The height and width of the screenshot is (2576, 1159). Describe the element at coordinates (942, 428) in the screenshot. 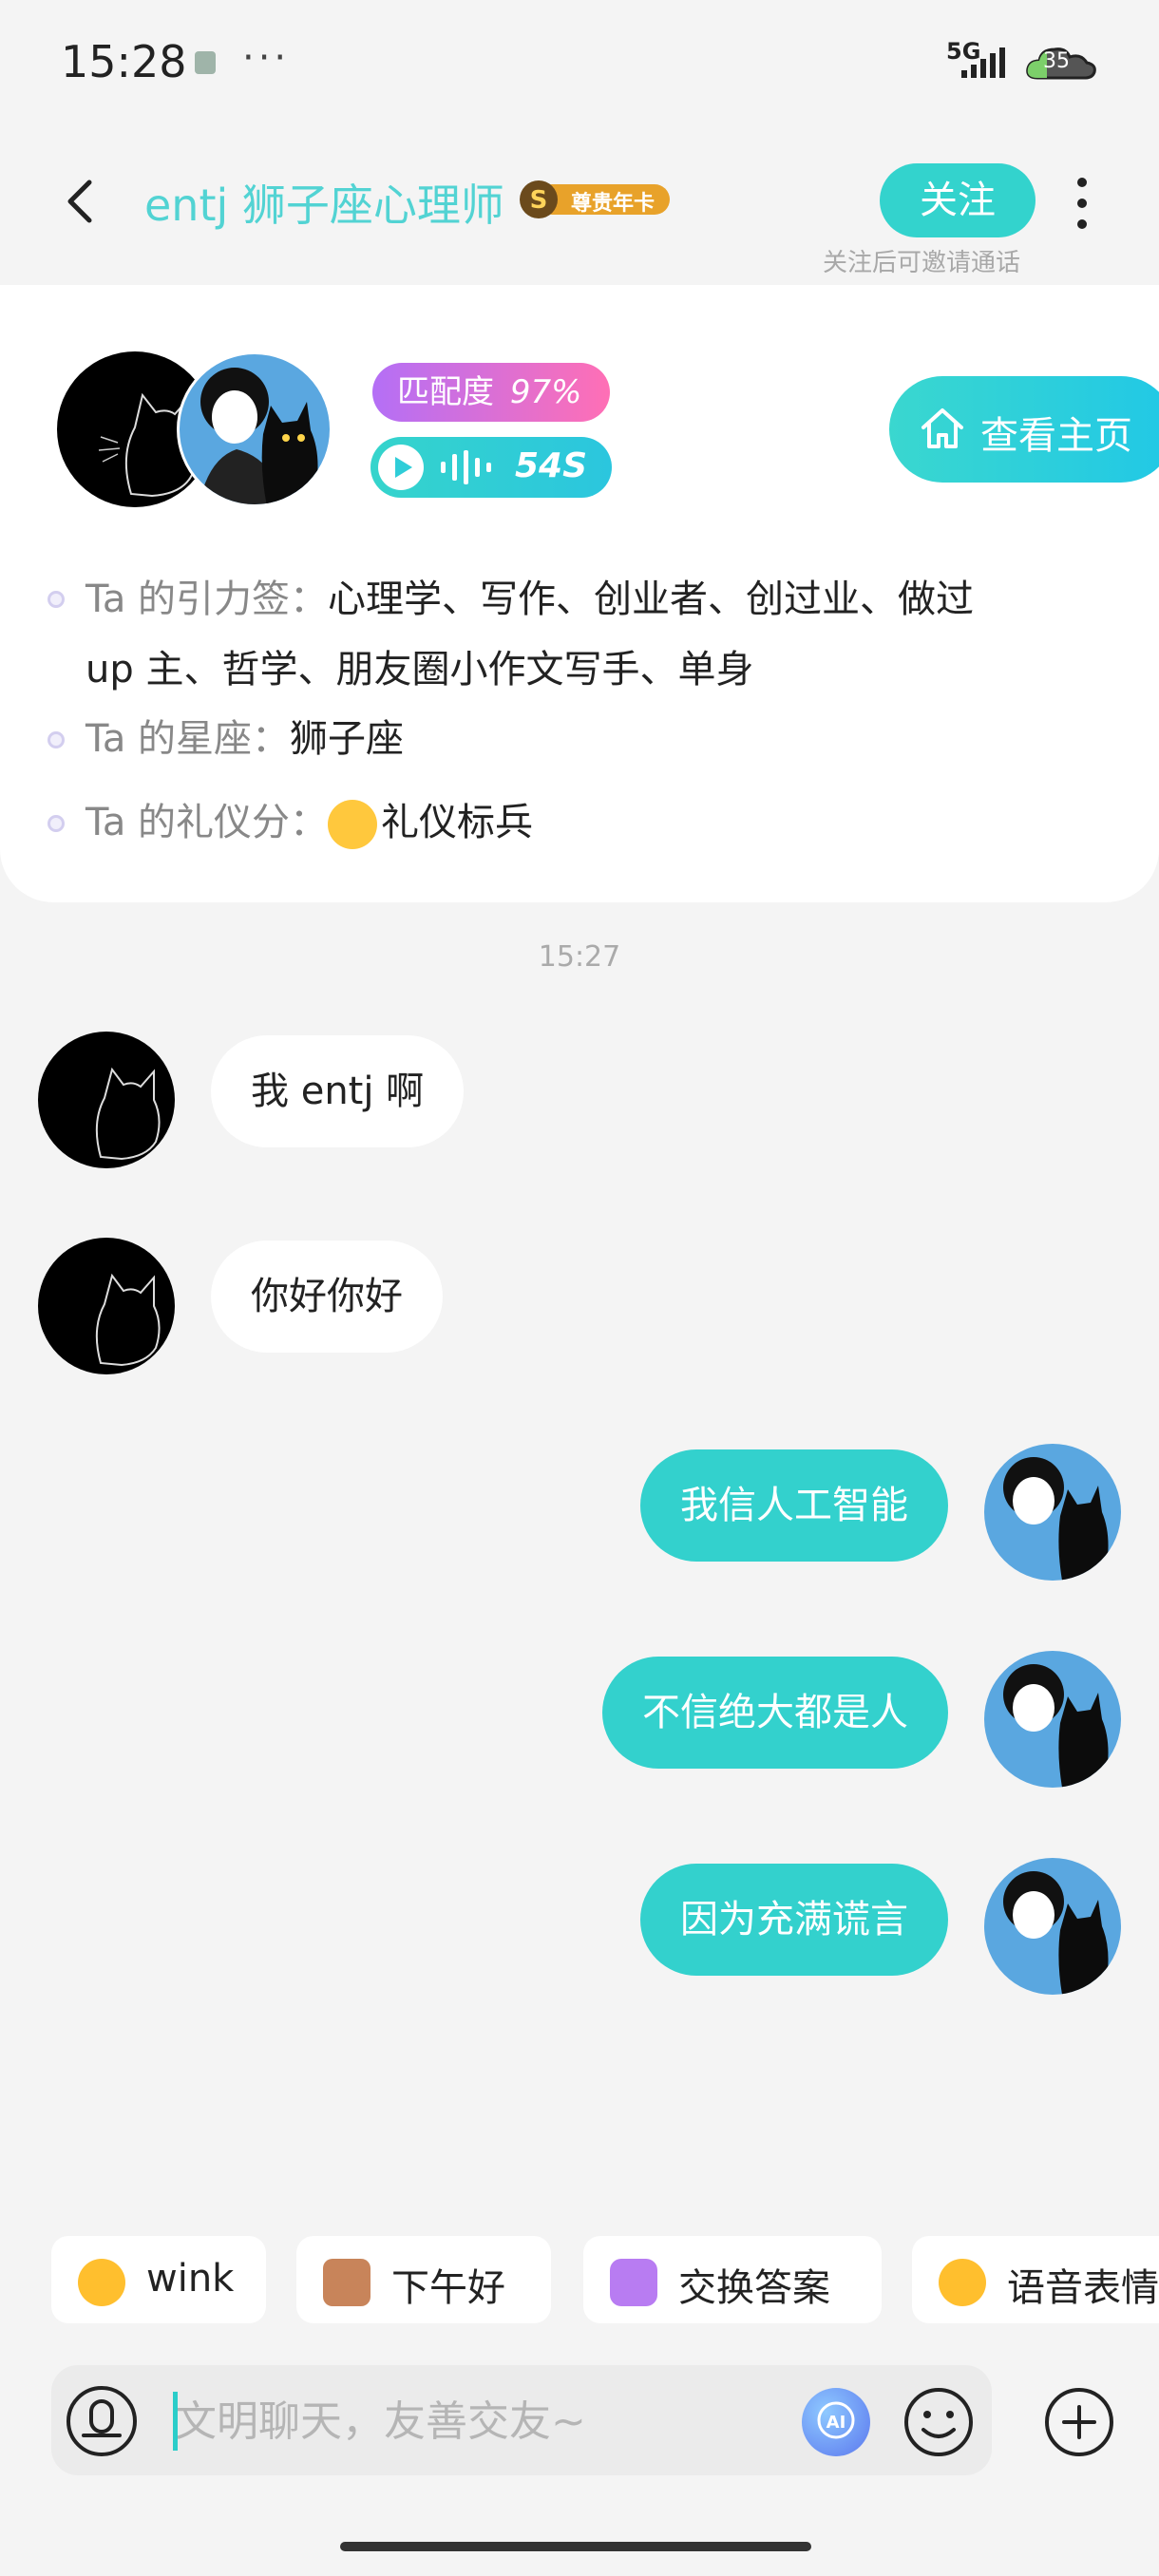

I see `home-icon` at that location.